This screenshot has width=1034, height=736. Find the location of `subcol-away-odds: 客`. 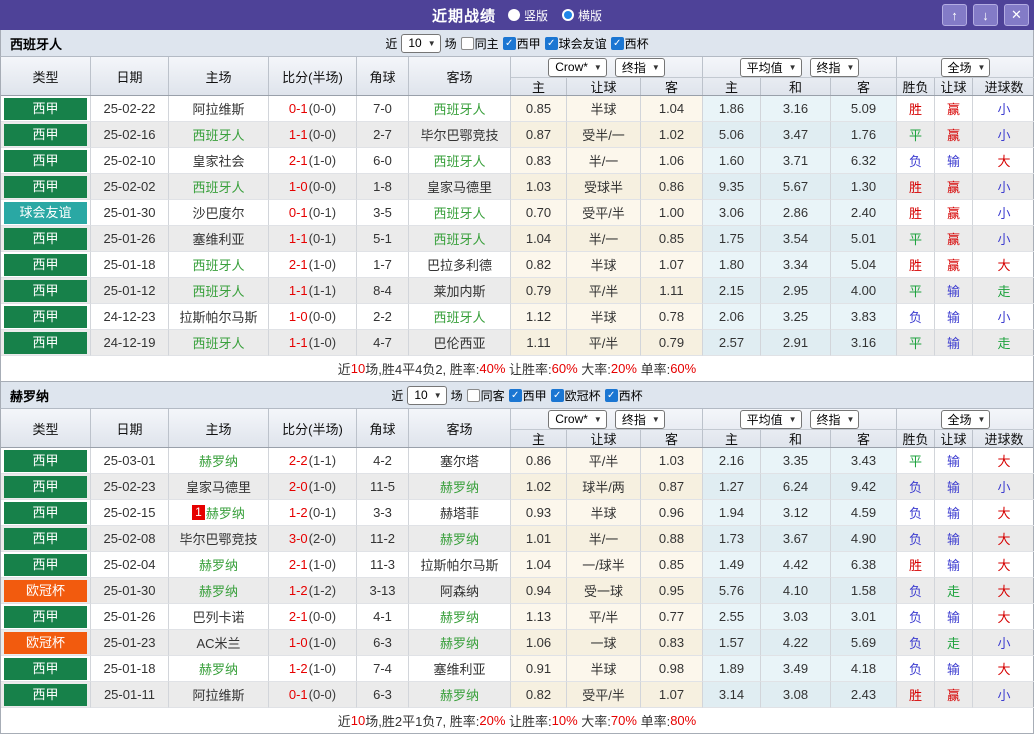

subcol-away-odds: 客 is located at coordinates (672, 438).